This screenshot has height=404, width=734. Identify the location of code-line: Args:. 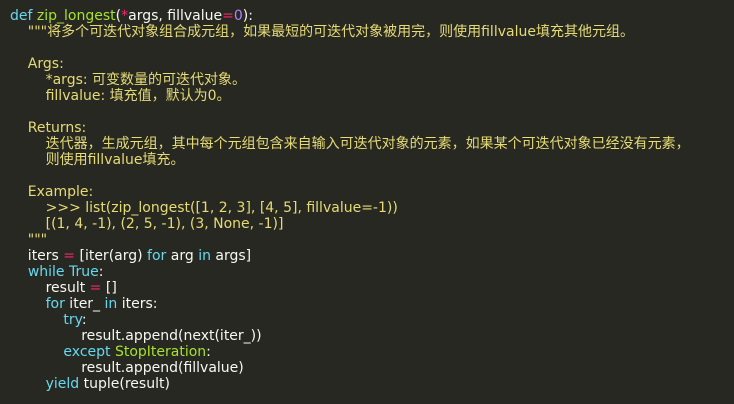
(37, 64).